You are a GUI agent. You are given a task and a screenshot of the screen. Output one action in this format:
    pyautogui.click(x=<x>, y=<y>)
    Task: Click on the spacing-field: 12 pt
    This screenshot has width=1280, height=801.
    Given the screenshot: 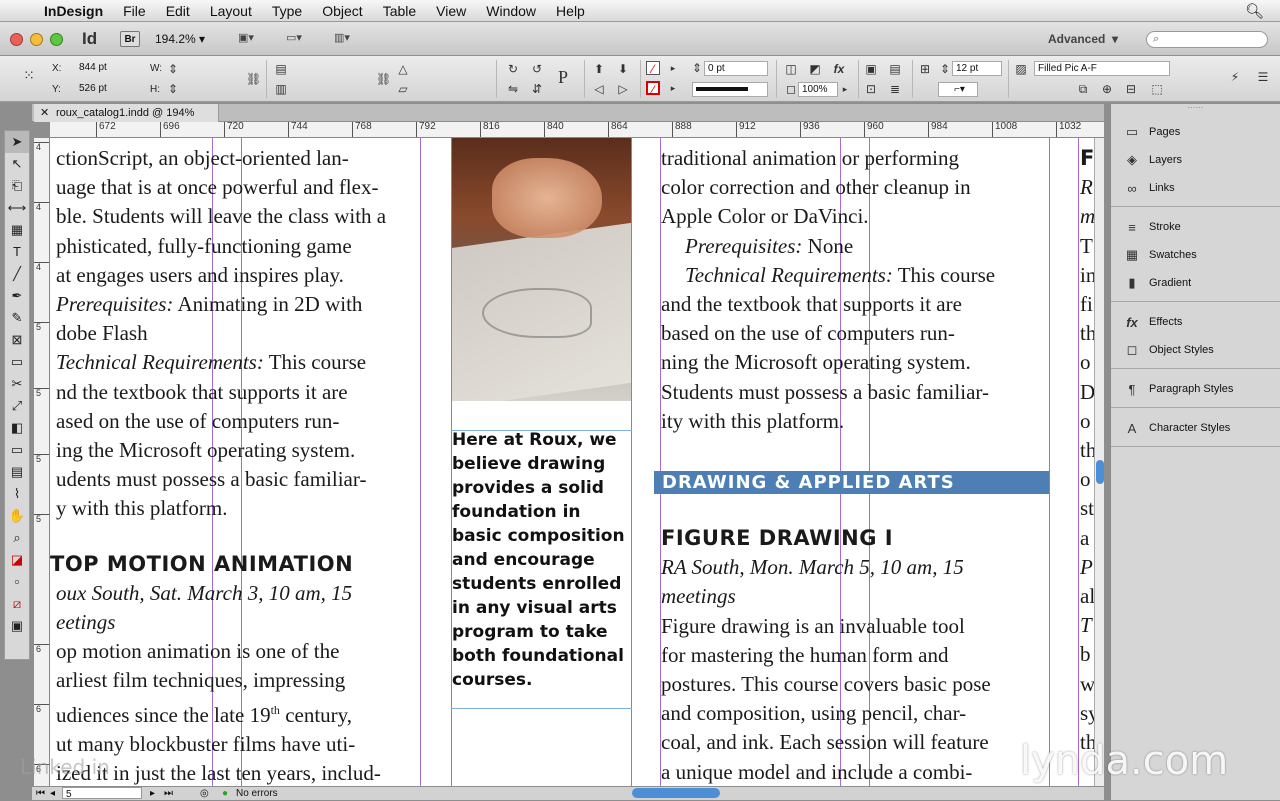 What is the action you would take?
    pyautogui.click(x=977, y=68)
    